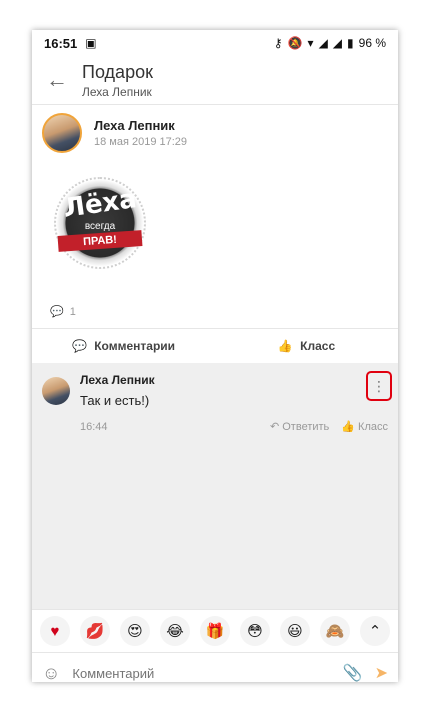 This screenshot has width=429, height=714. Describe the element at coordinates (117, 91) in the screenshot. I see `page-subtitle: Леха Лепник` at that location.